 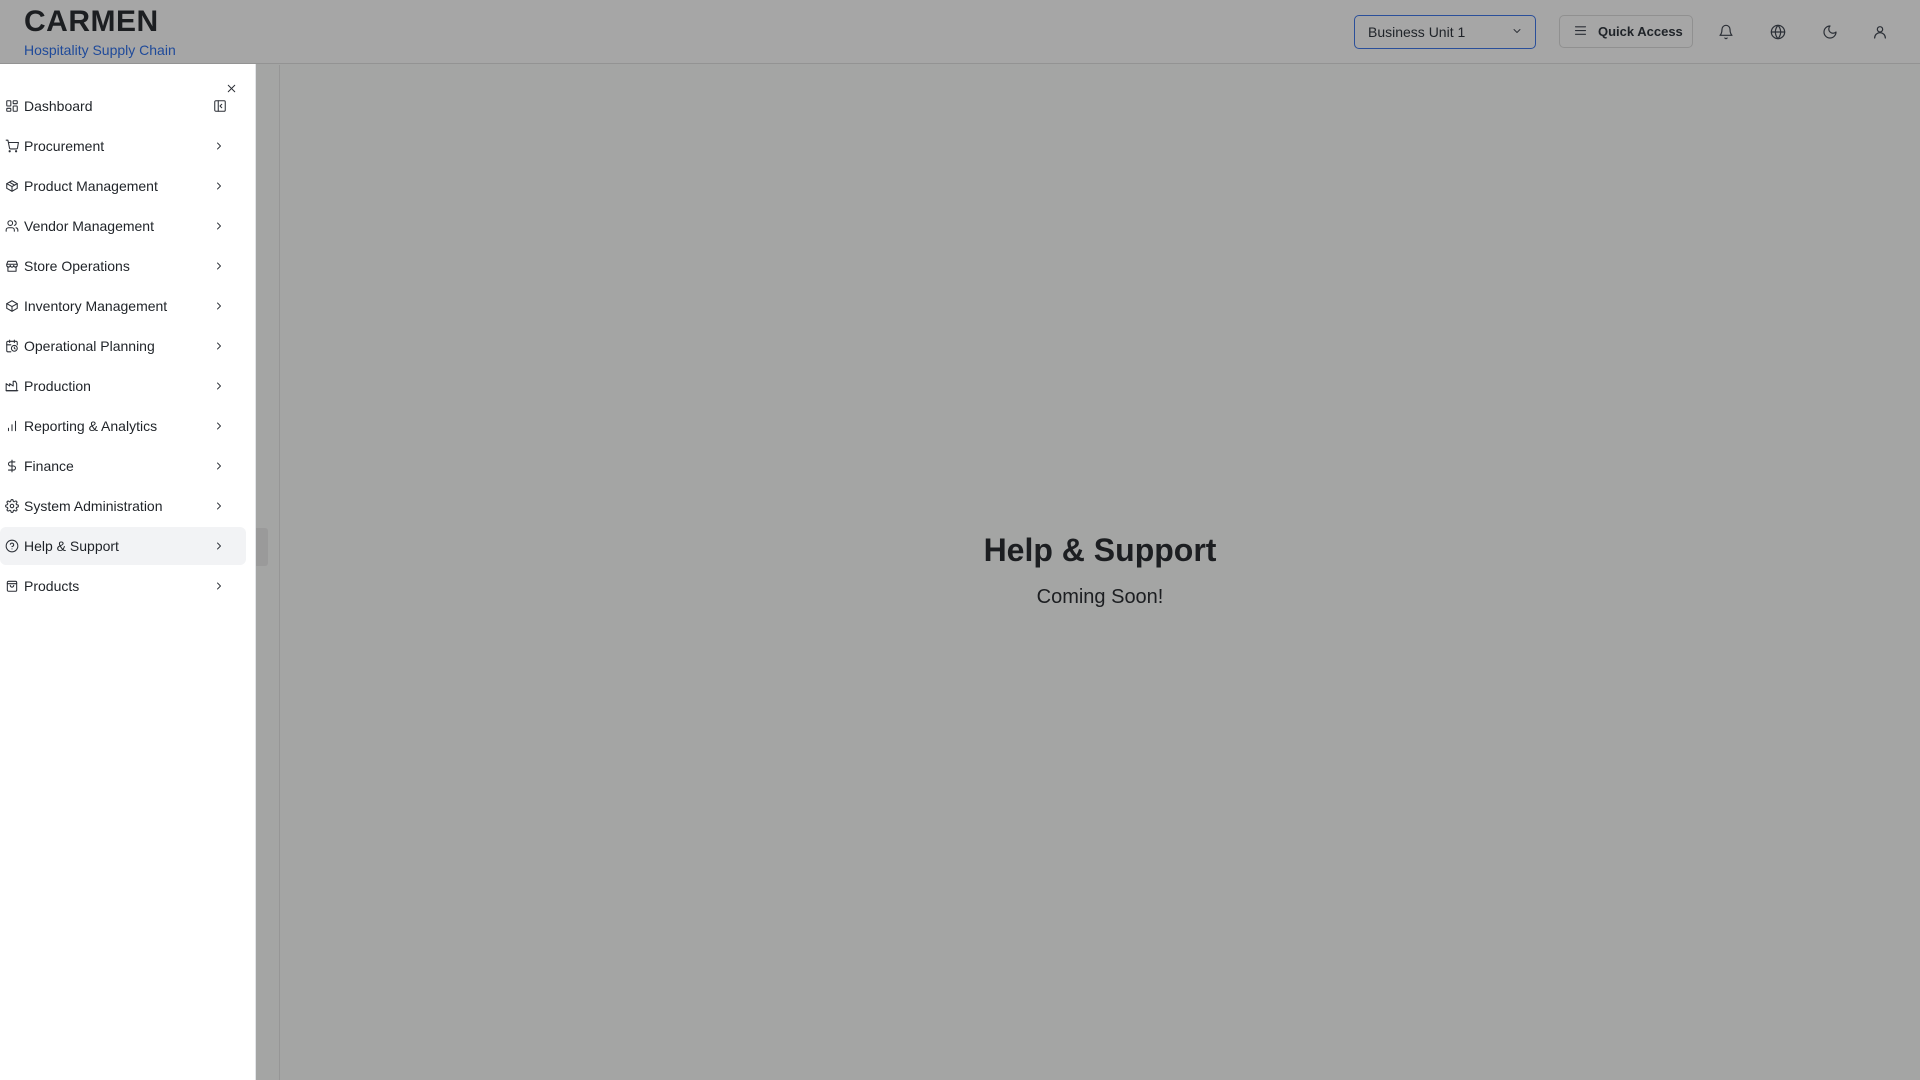 I want to click on sidebar-nav: Dashboard Procurement Product Management, so click(x=123, y=347).